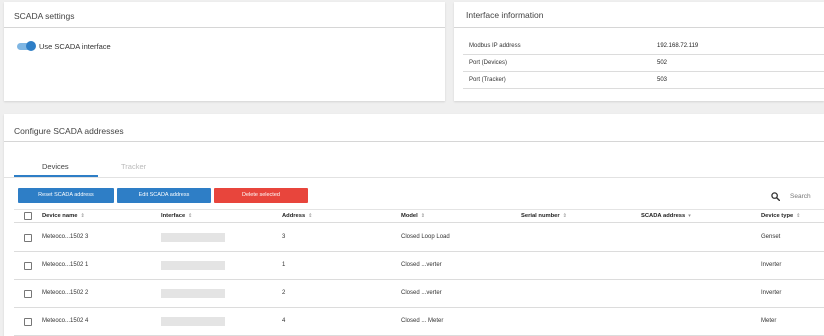 Image resolution: width=824 pixels, height=336 pixels. Describe the element at coordinates (133, 166) in the screenshot. I see `tab-tracker: Tracker` at that location.